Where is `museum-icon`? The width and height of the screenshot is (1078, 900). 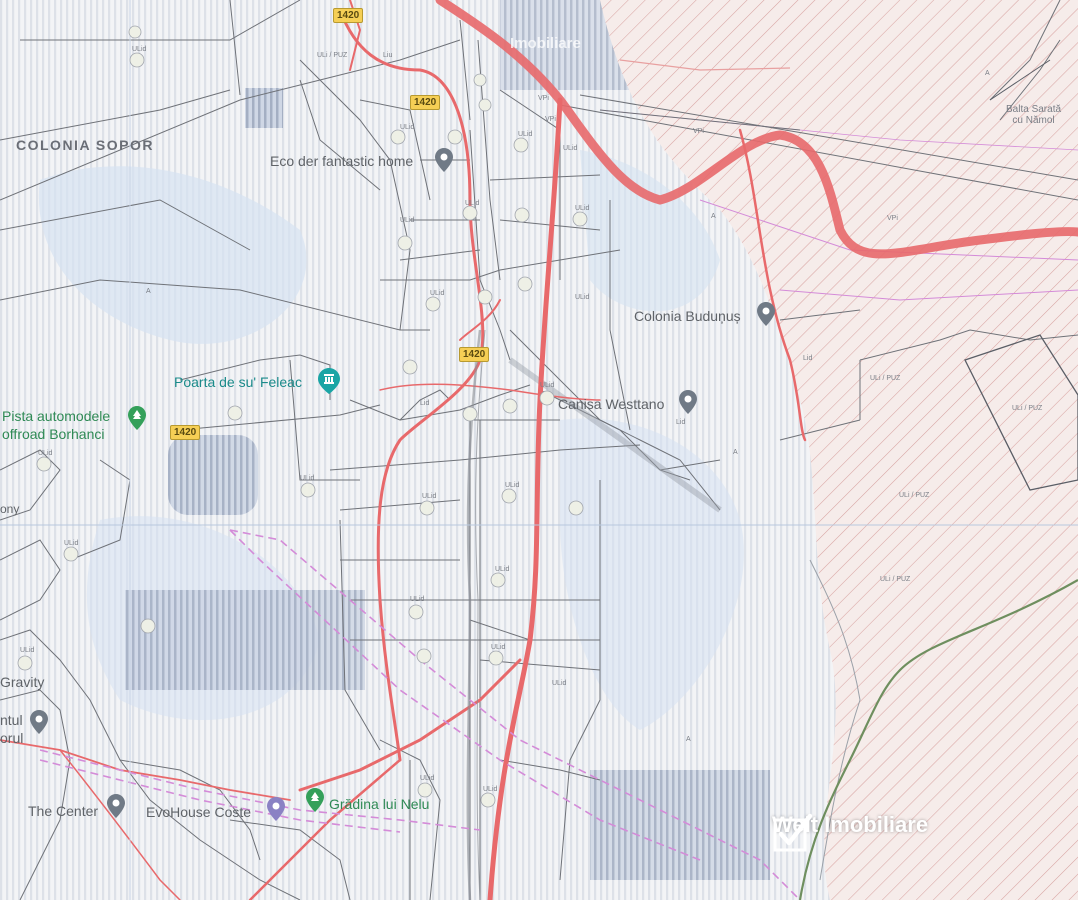
museum-icon is located at coordinates (329, 381).